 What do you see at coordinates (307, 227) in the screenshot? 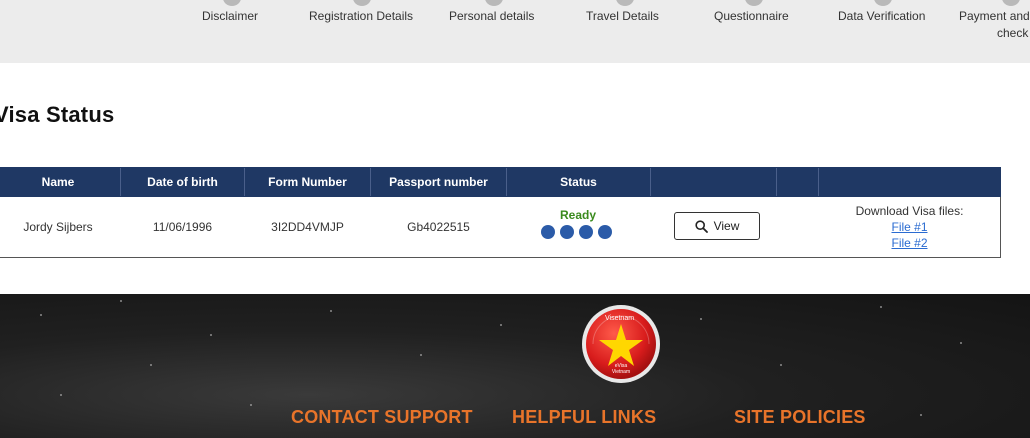
I see `cell-form-number: 3I2DD4VMJP` at bounding box center [307, 227].